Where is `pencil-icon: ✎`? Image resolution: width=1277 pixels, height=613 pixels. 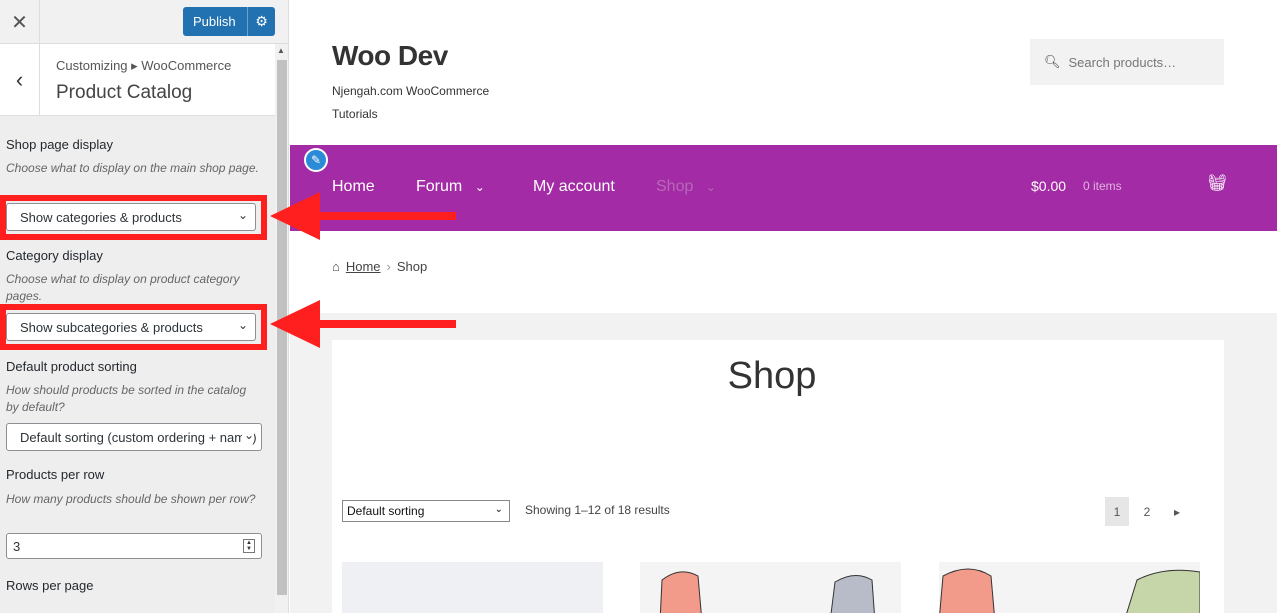 pencil-icon: ✎ is located at coordinates (316, 160).